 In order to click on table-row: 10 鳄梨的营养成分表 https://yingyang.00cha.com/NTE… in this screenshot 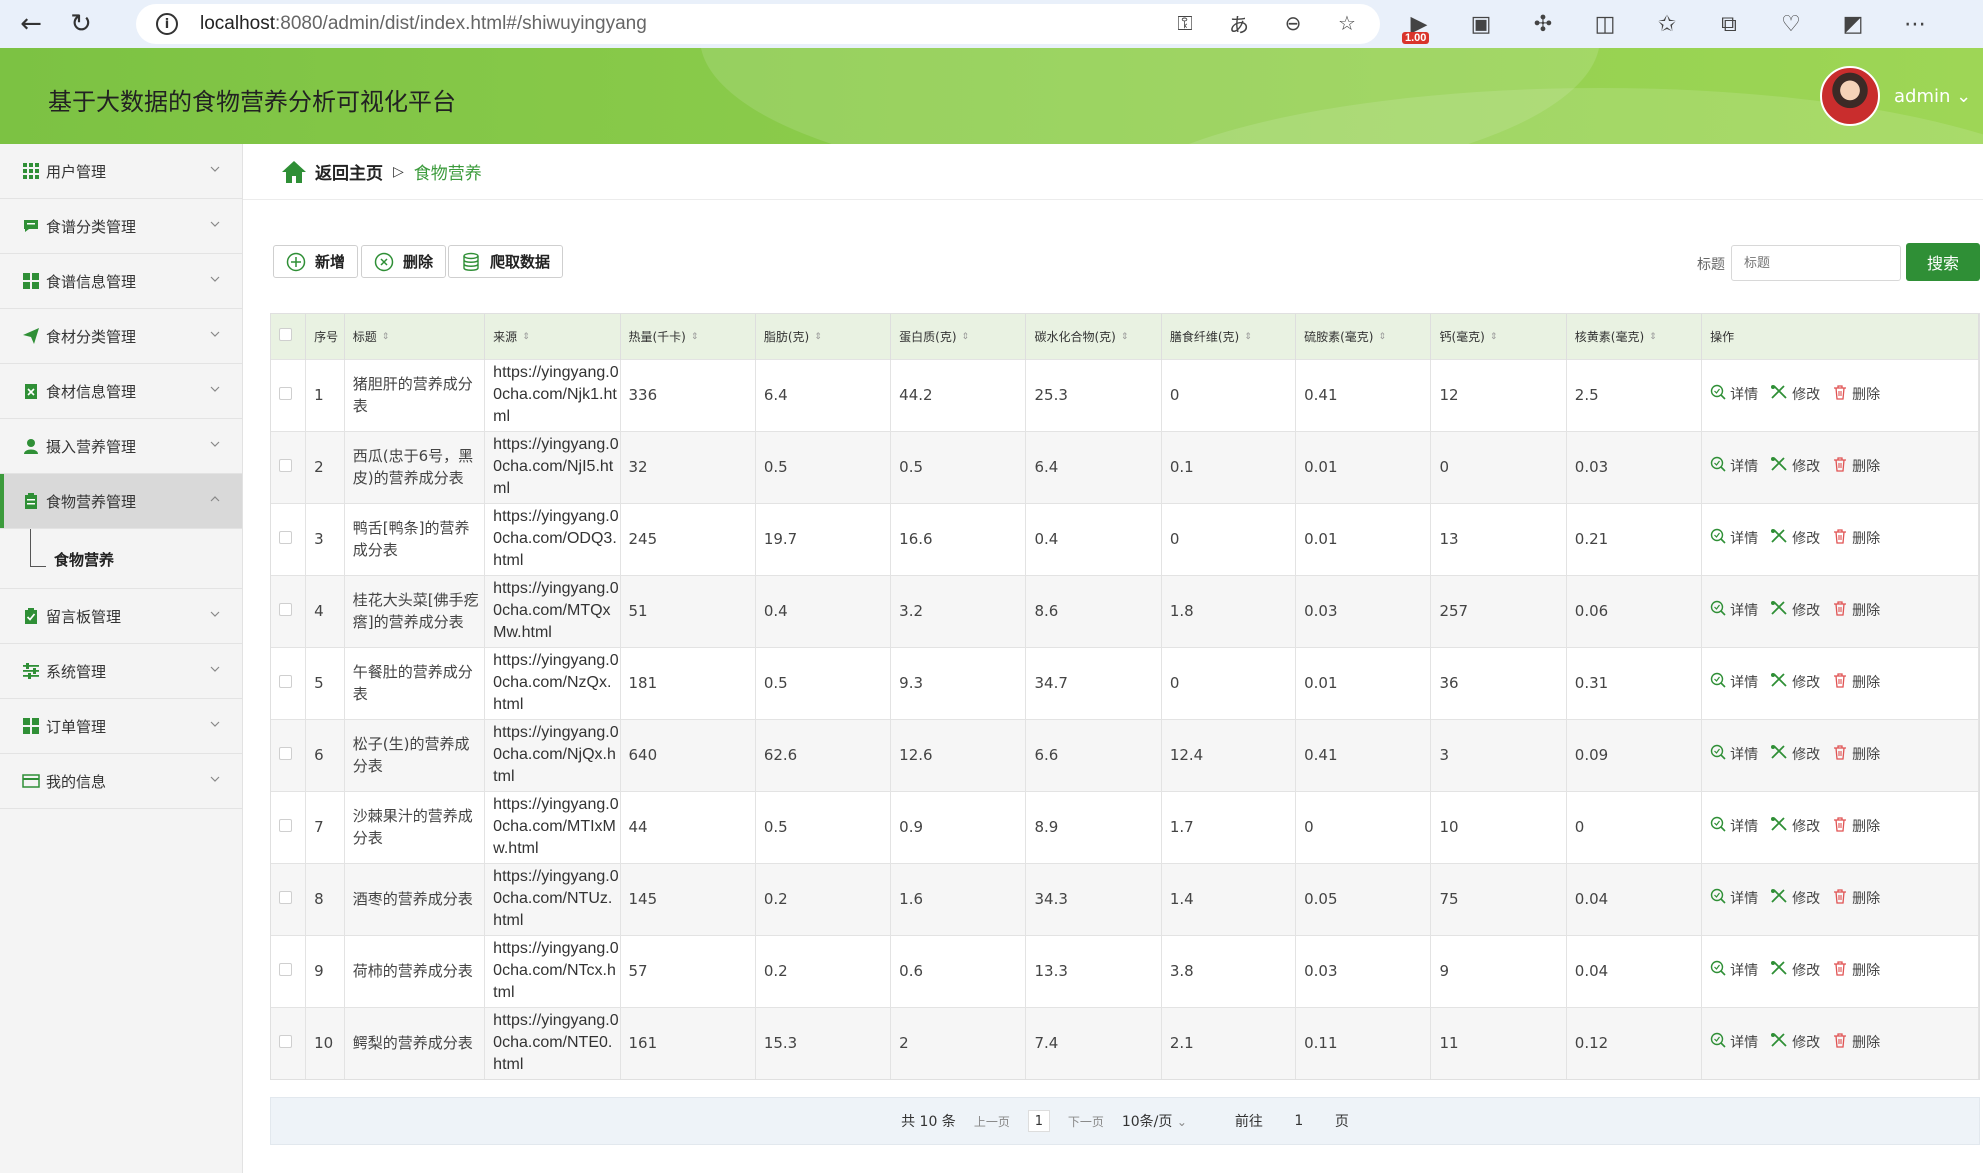, I will do `click(1125, 1042)`.